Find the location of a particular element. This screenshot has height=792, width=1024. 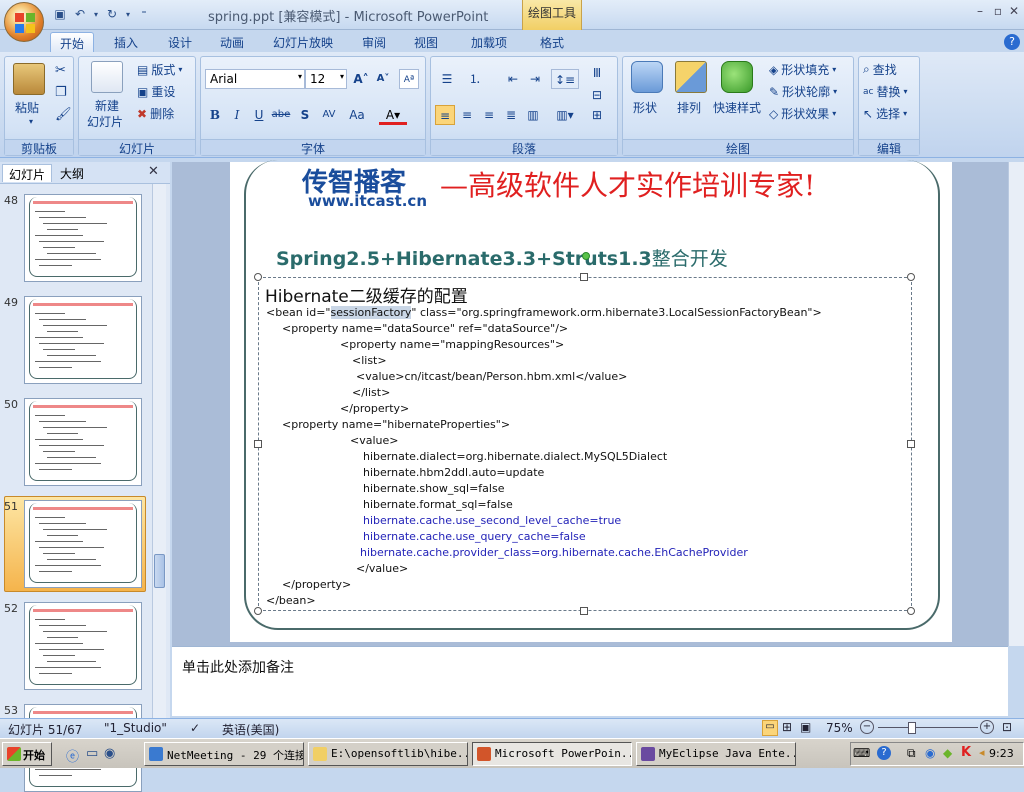

bold-icon: B is located at coordinates (215, 115).